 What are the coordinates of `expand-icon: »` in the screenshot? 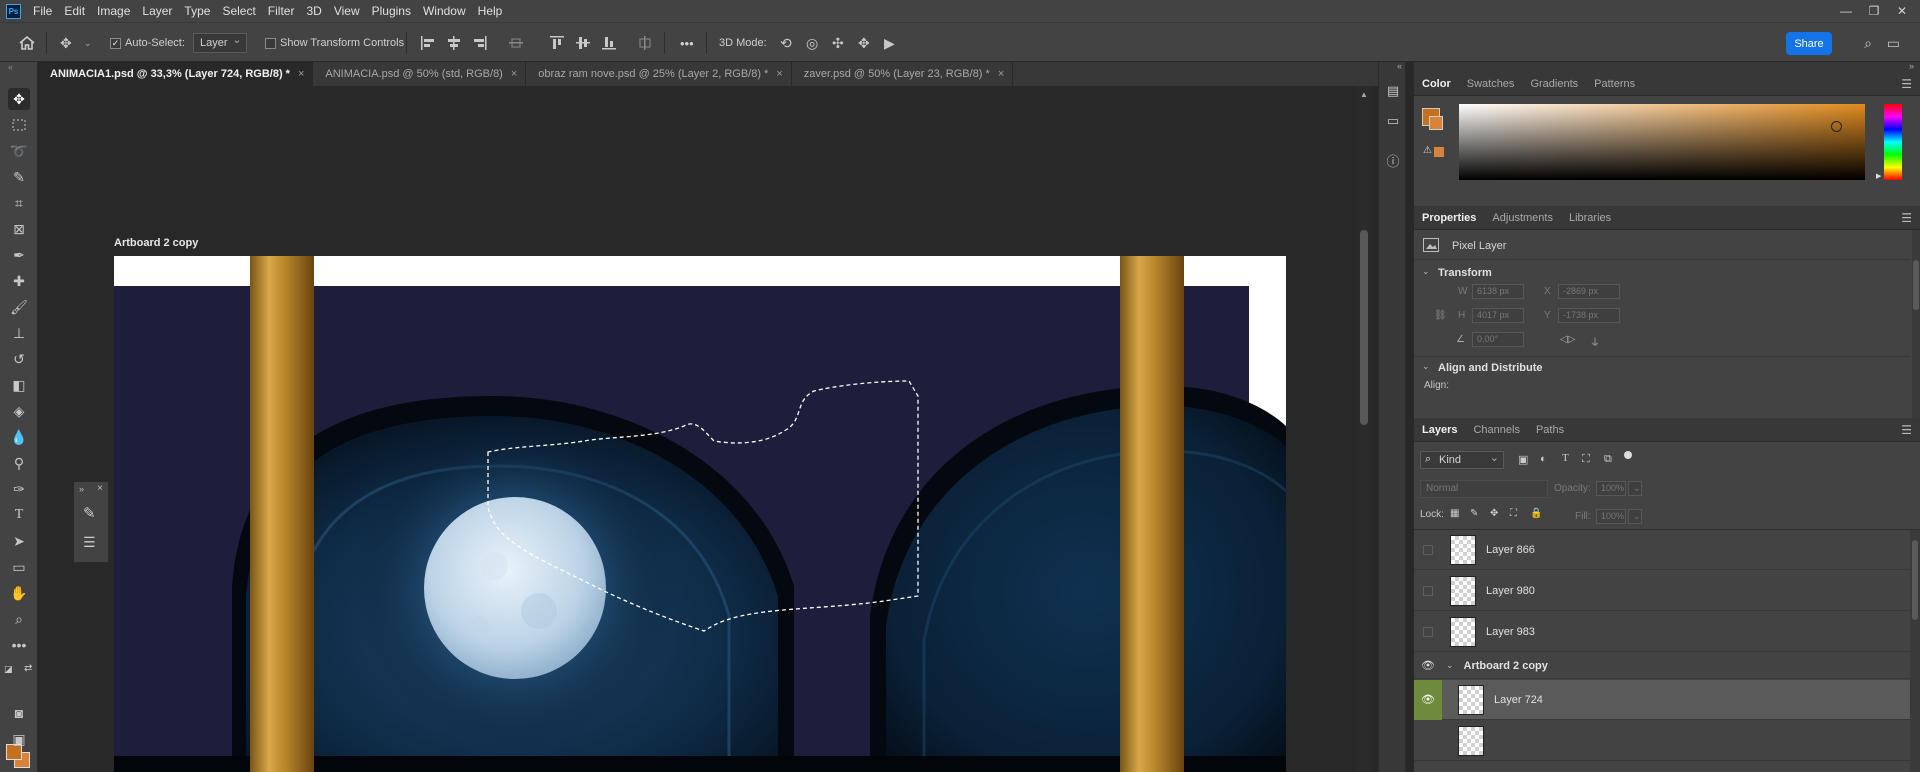 It's located at (81, 489).